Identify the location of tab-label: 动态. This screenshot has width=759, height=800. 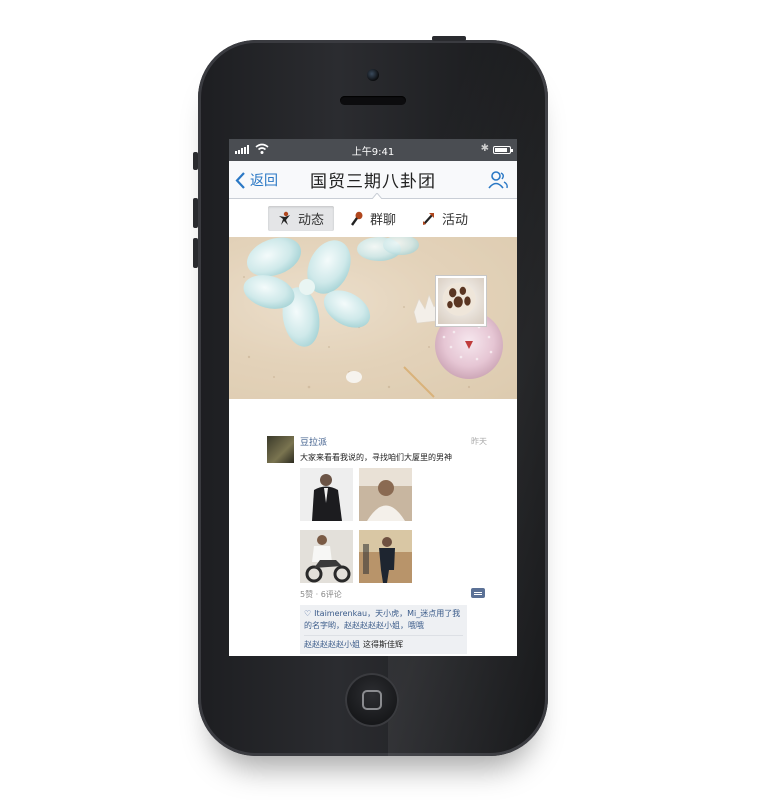
(310, 220).